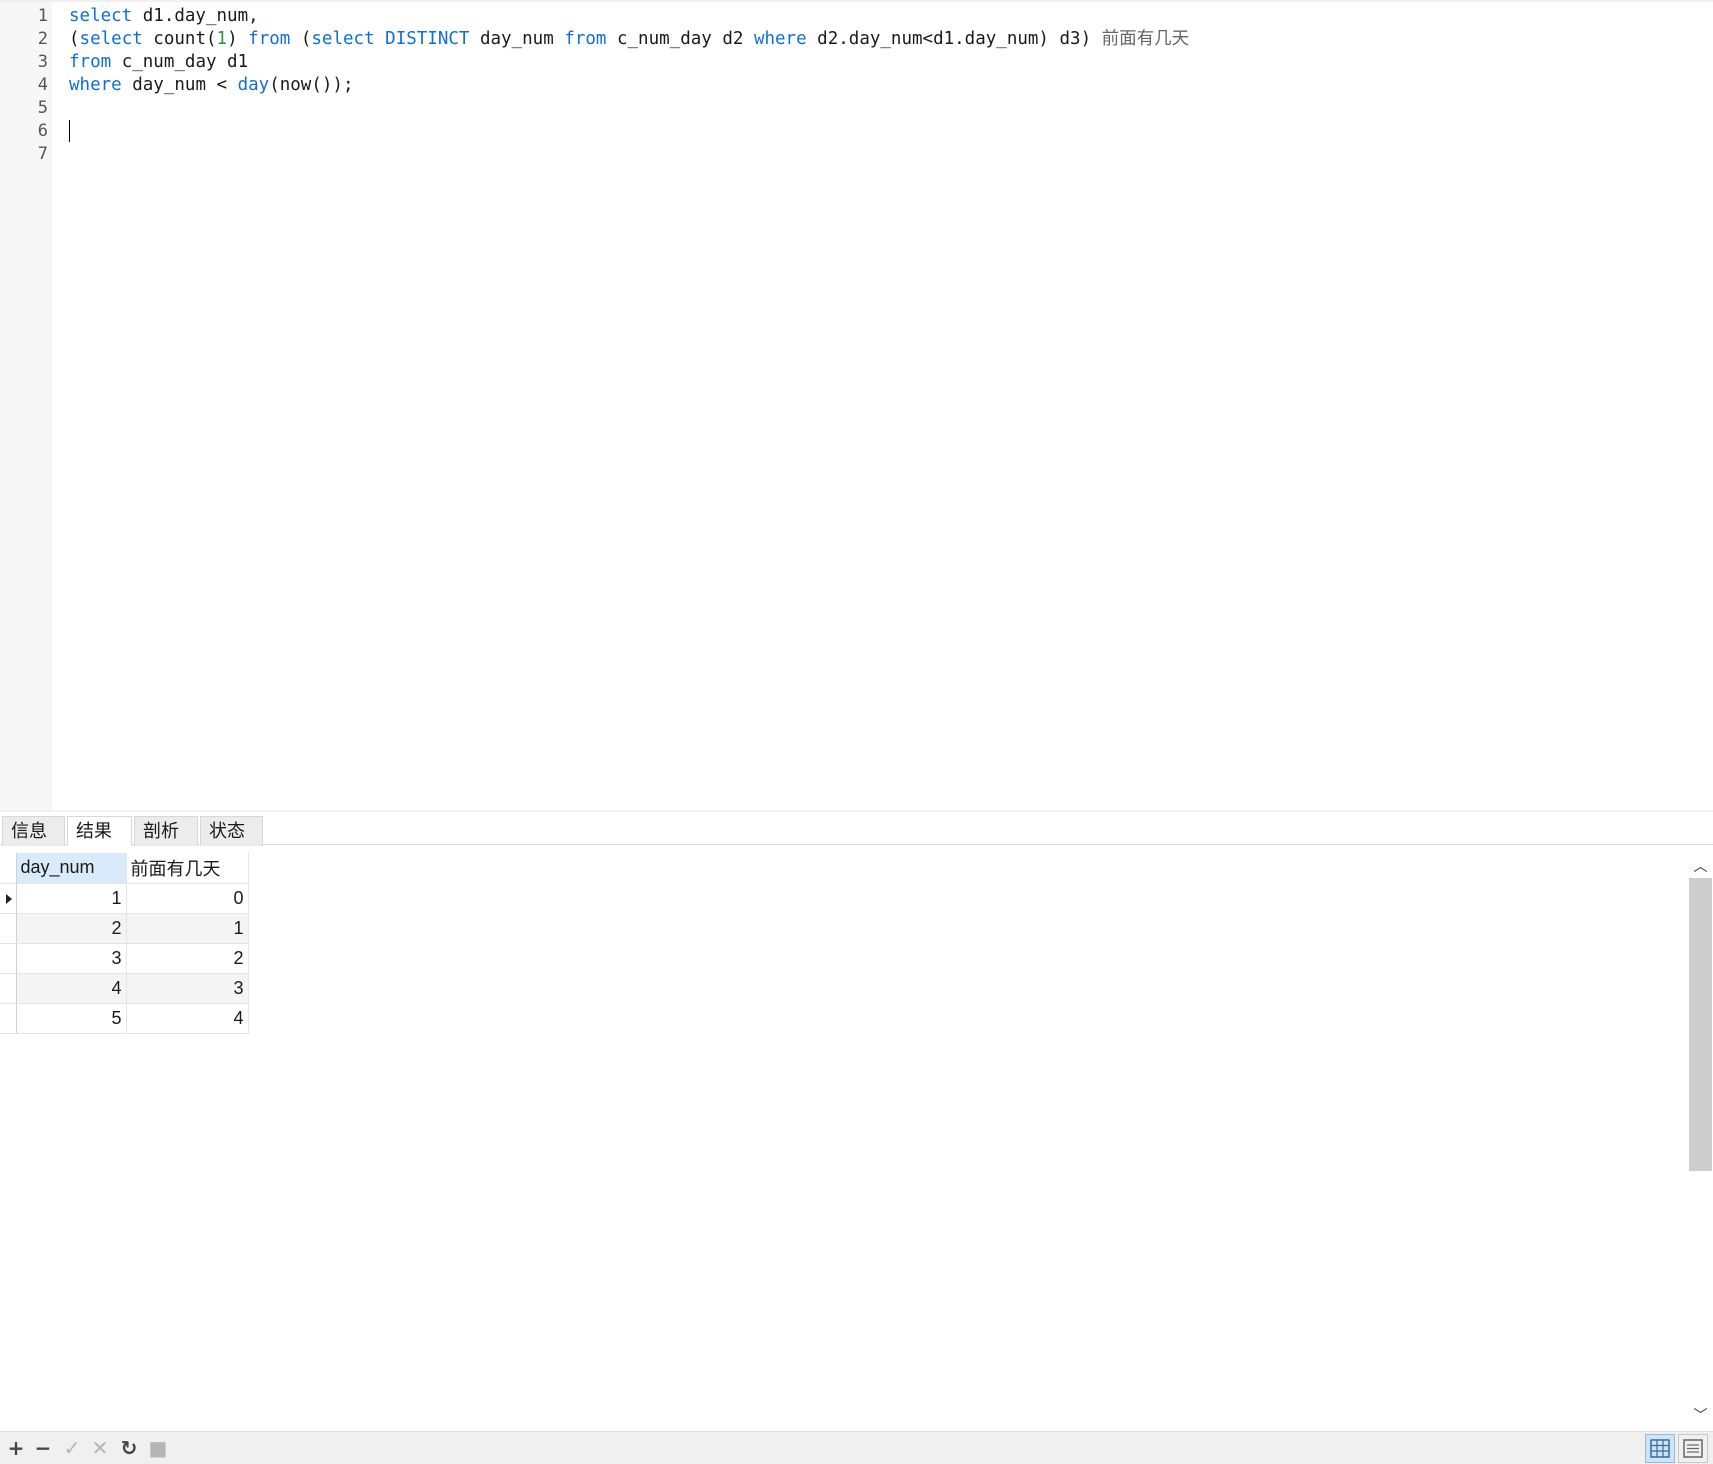 The width and height of the screenshot is (1713, 1464). Describe the element at coordinates (99, 843) in the screenshot. I see `tab-result1: 结果 1` at that location.